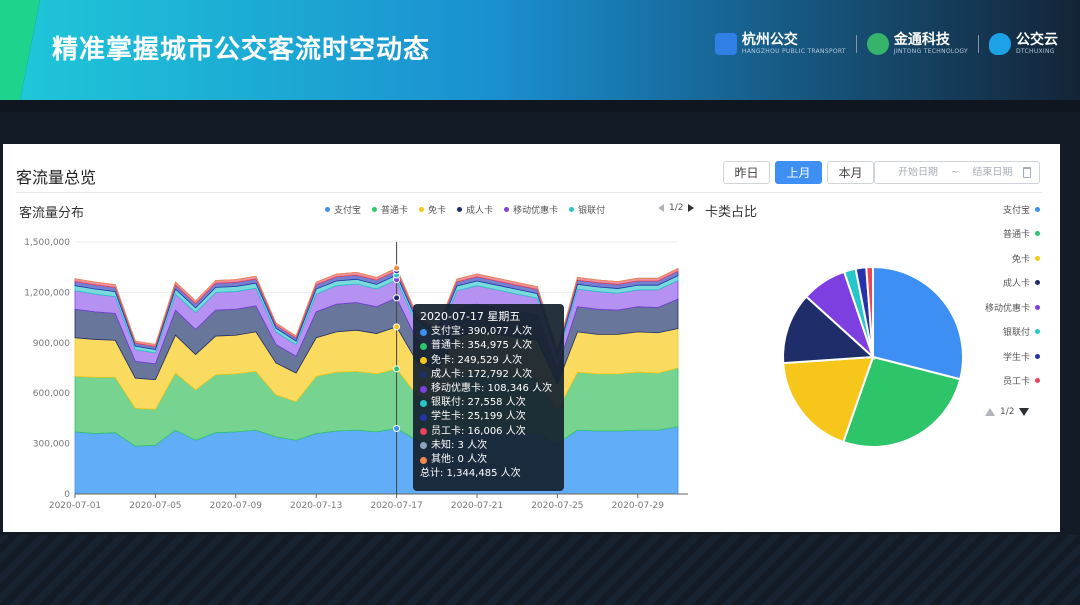 This screenshot has height=605, width=1080. I want to click on pie-chart-title: 卡类占比, so click(731, 212).